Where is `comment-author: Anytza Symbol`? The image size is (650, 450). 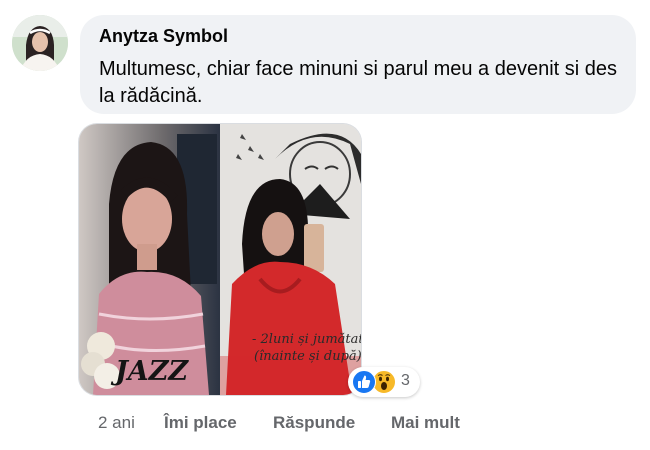
comment-author: Anytza Symbol is located at coordinates (163, 36).